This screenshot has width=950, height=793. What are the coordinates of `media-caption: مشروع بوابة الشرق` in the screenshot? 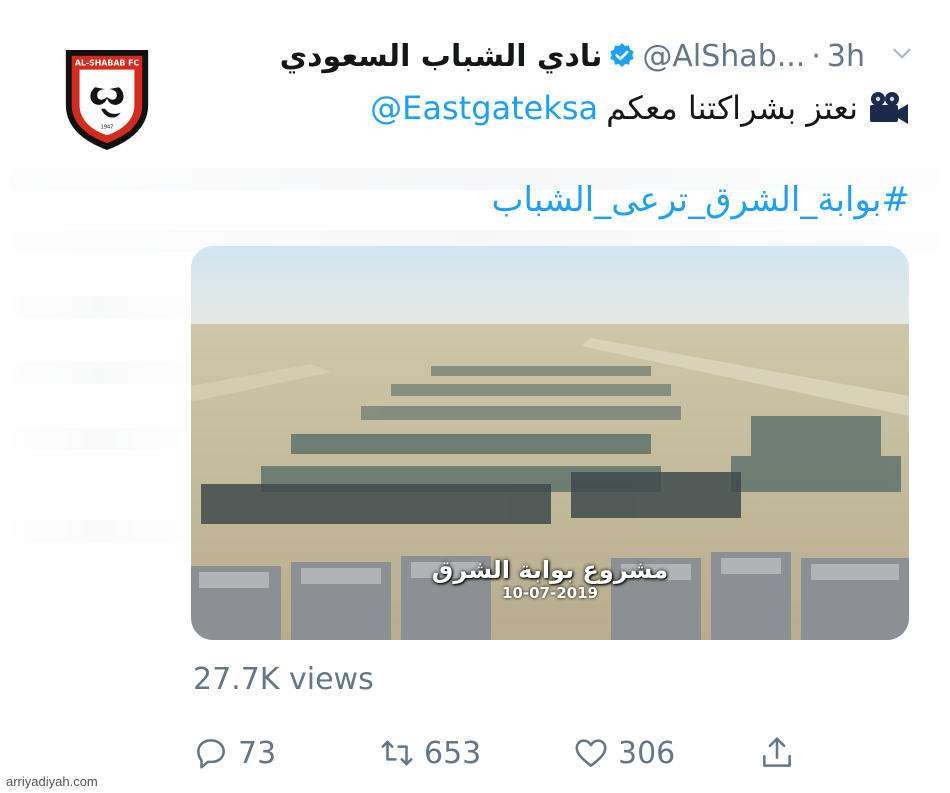 It's located at (550, 570).